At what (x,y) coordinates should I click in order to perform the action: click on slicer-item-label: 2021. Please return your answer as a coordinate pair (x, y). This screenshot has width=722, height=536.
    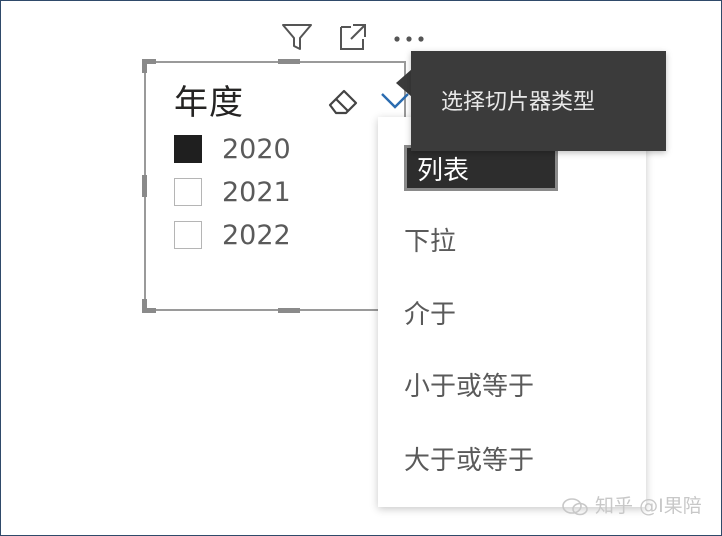
    Looking at the image, I should click on (256, 192).